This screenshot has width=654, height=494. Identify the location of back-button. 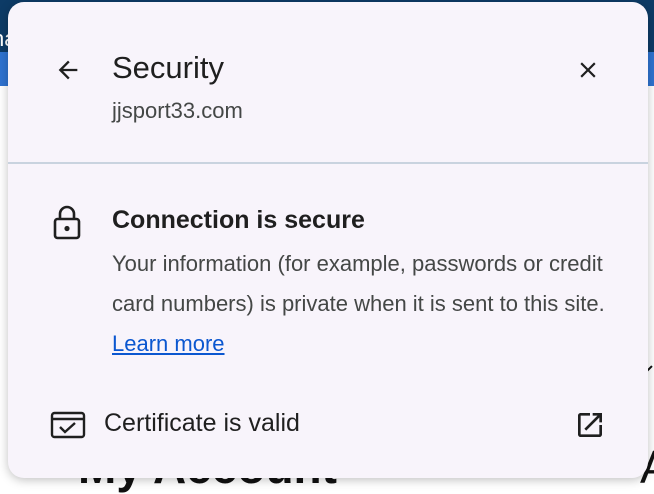
(68, 70).